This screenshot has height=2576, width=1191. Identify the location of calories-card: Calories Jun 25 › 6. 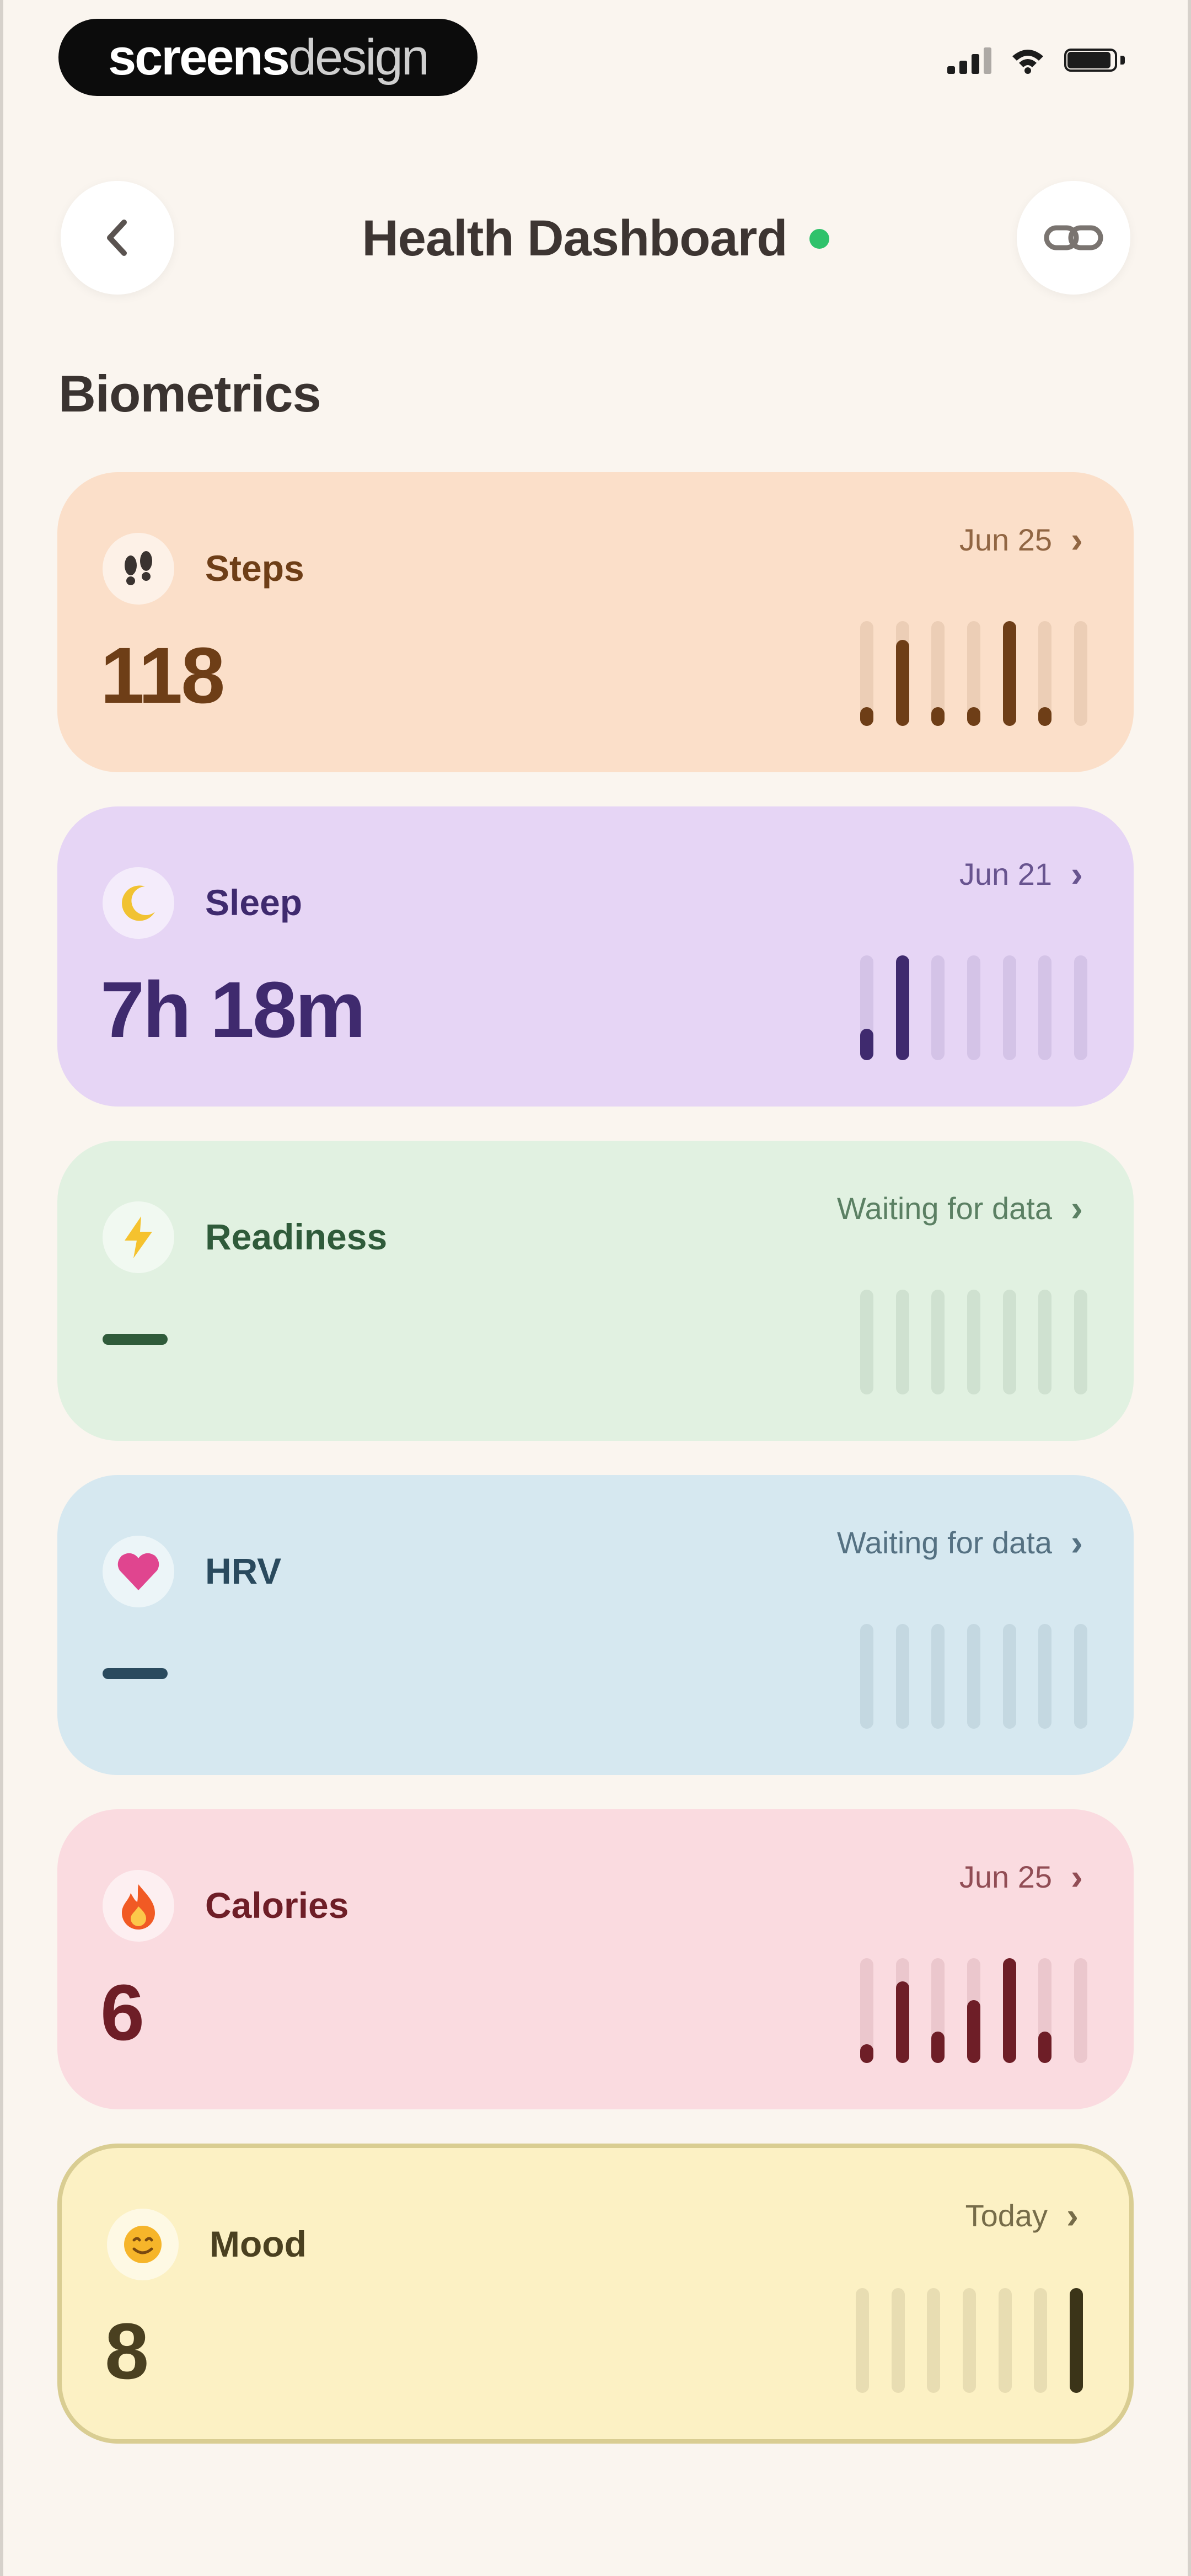
(595, 1959).